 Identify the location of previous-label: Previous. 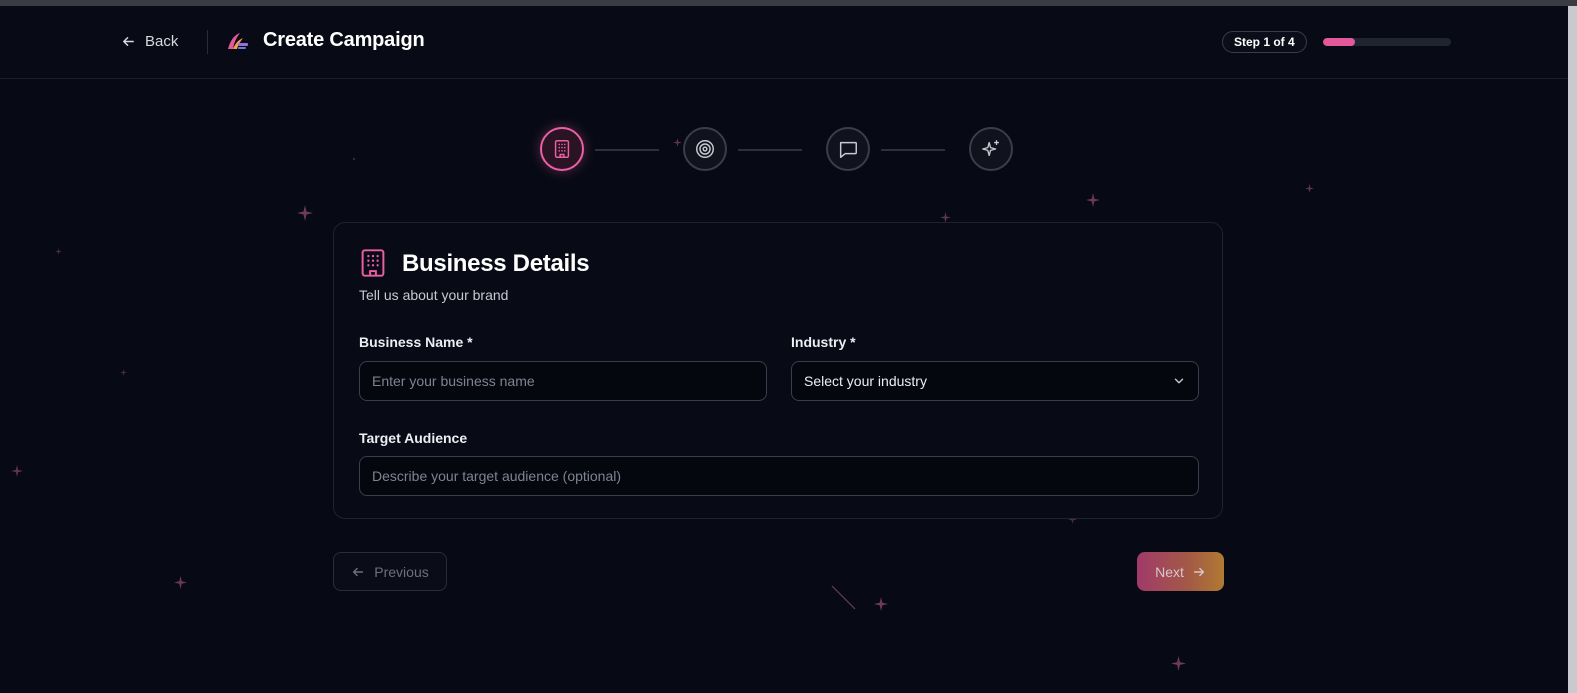
(401, 571).